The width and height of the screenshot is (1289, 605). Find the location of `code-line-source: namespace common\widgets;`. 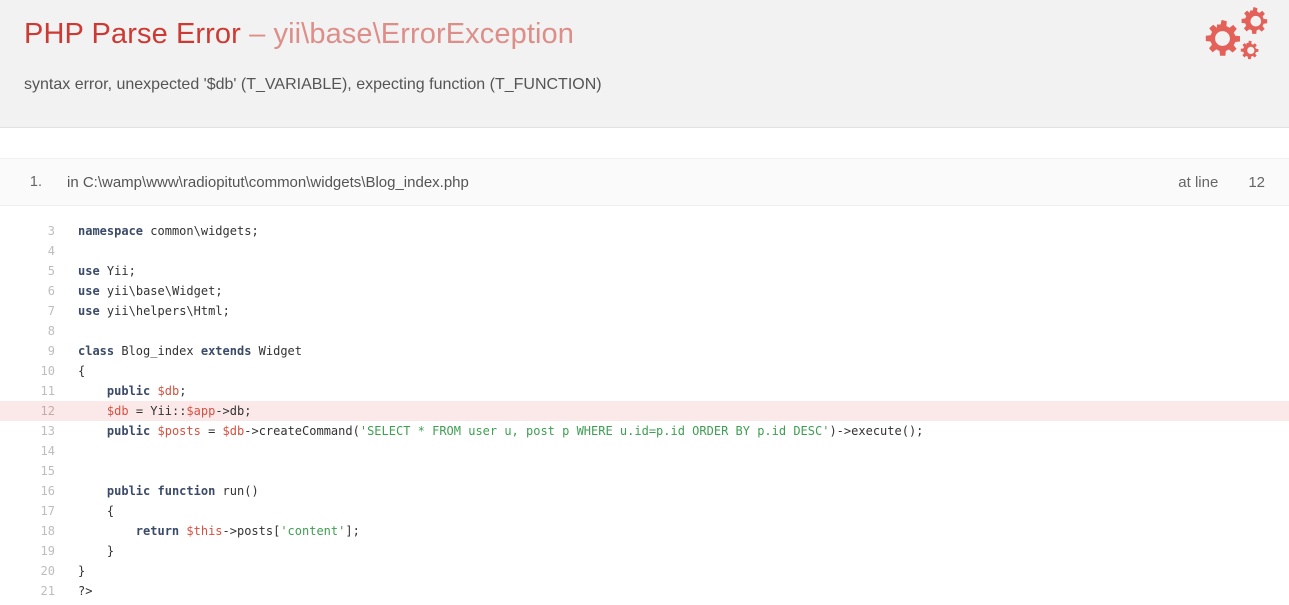

code-line-source: namespace common\widgets; is located at coordinates (168, 231).